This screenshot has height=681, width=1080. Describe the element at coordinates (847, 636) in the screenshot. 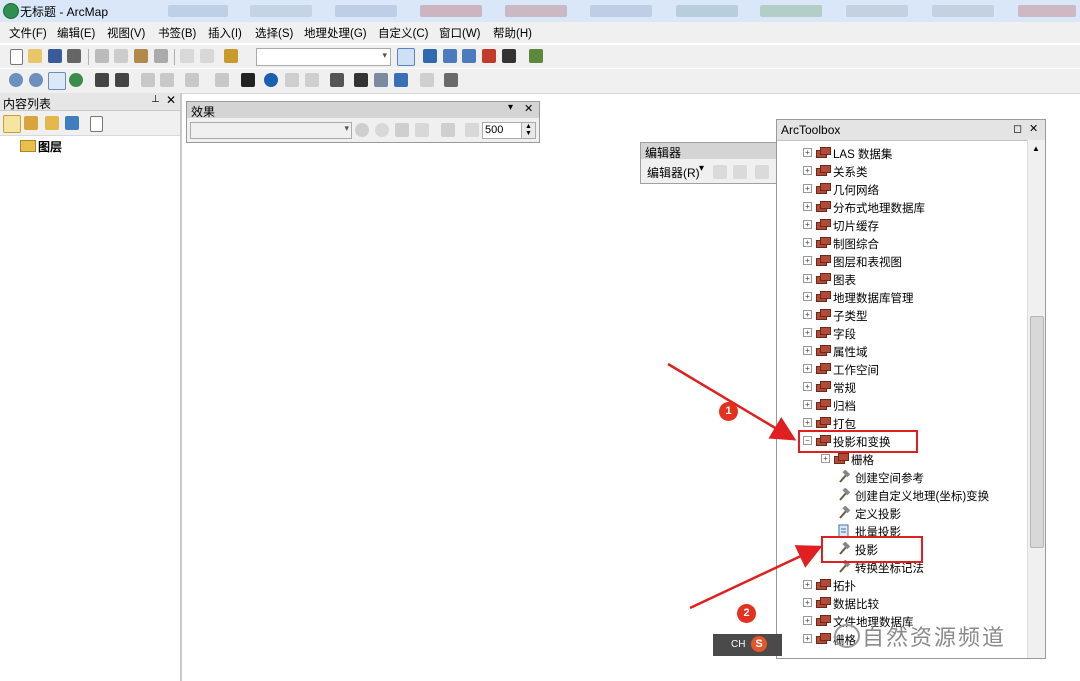

I see `wechat-logo-icon` at that location.